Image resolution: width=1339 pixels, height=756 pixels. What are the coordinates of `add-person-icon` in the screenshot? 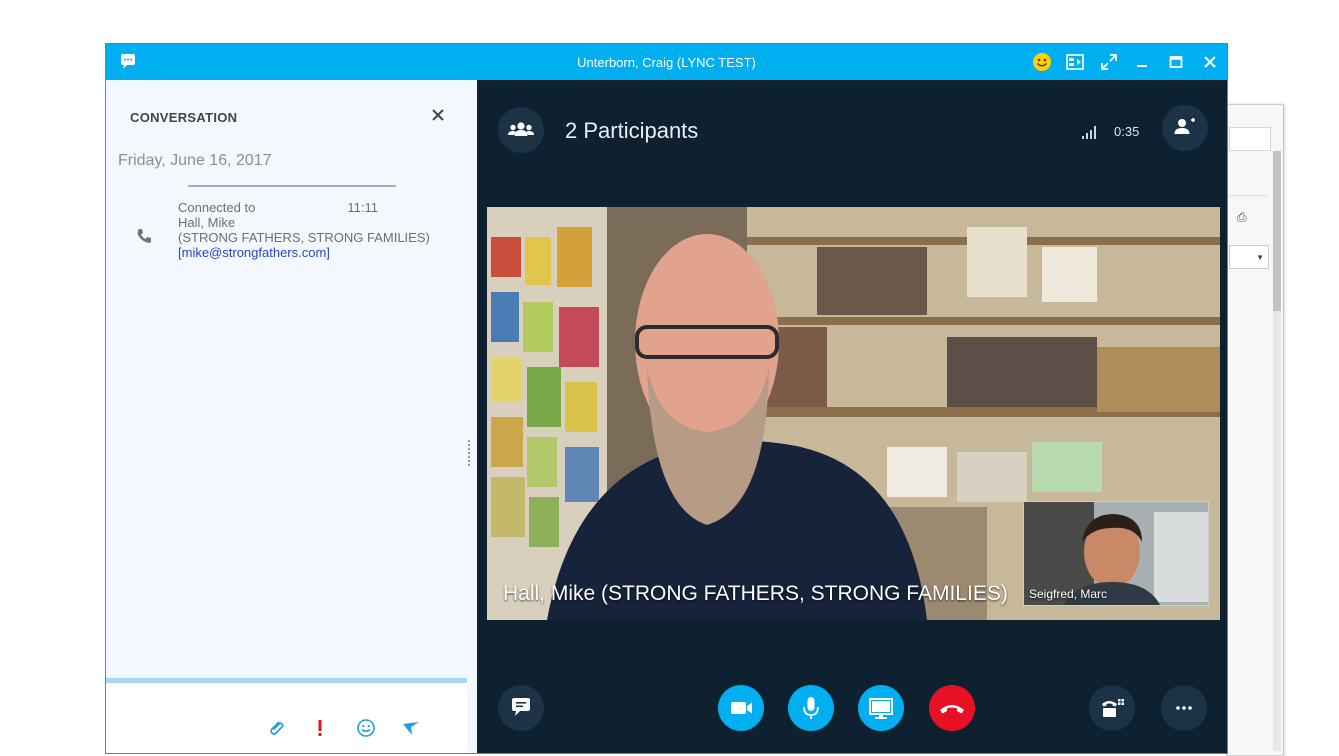 It's located at (1184, 126).